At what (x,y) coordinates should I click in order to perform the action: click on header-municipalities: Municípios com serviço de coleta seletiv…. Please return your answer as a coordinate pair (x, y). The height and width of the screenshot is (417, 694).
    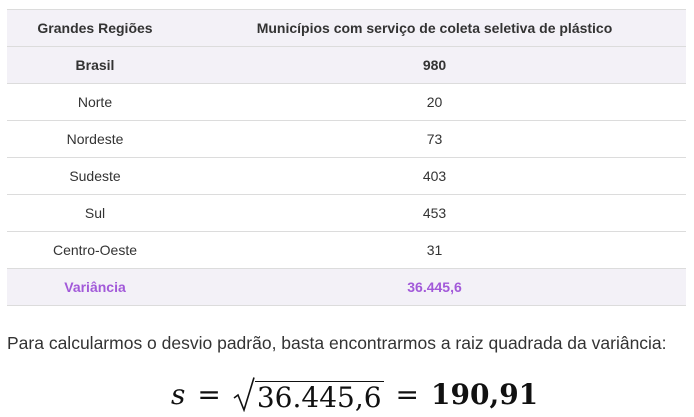
    Looking at the image, I should click on (434, 28).